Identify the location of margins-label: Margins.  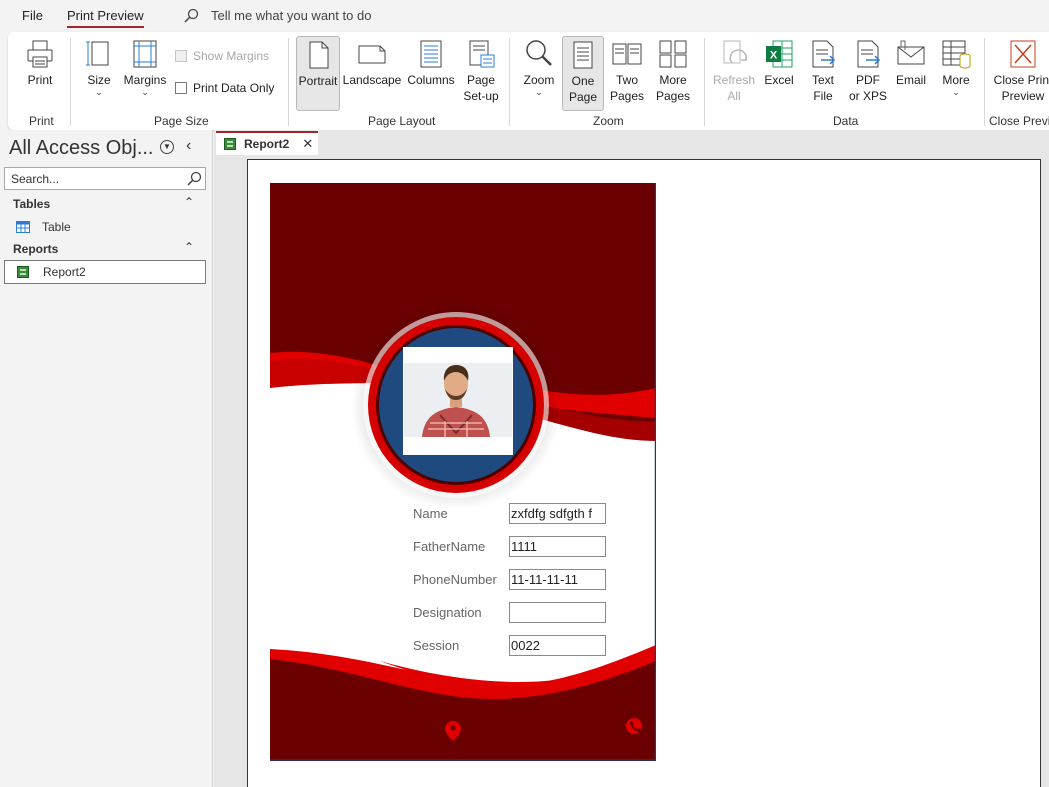
(145, 80).